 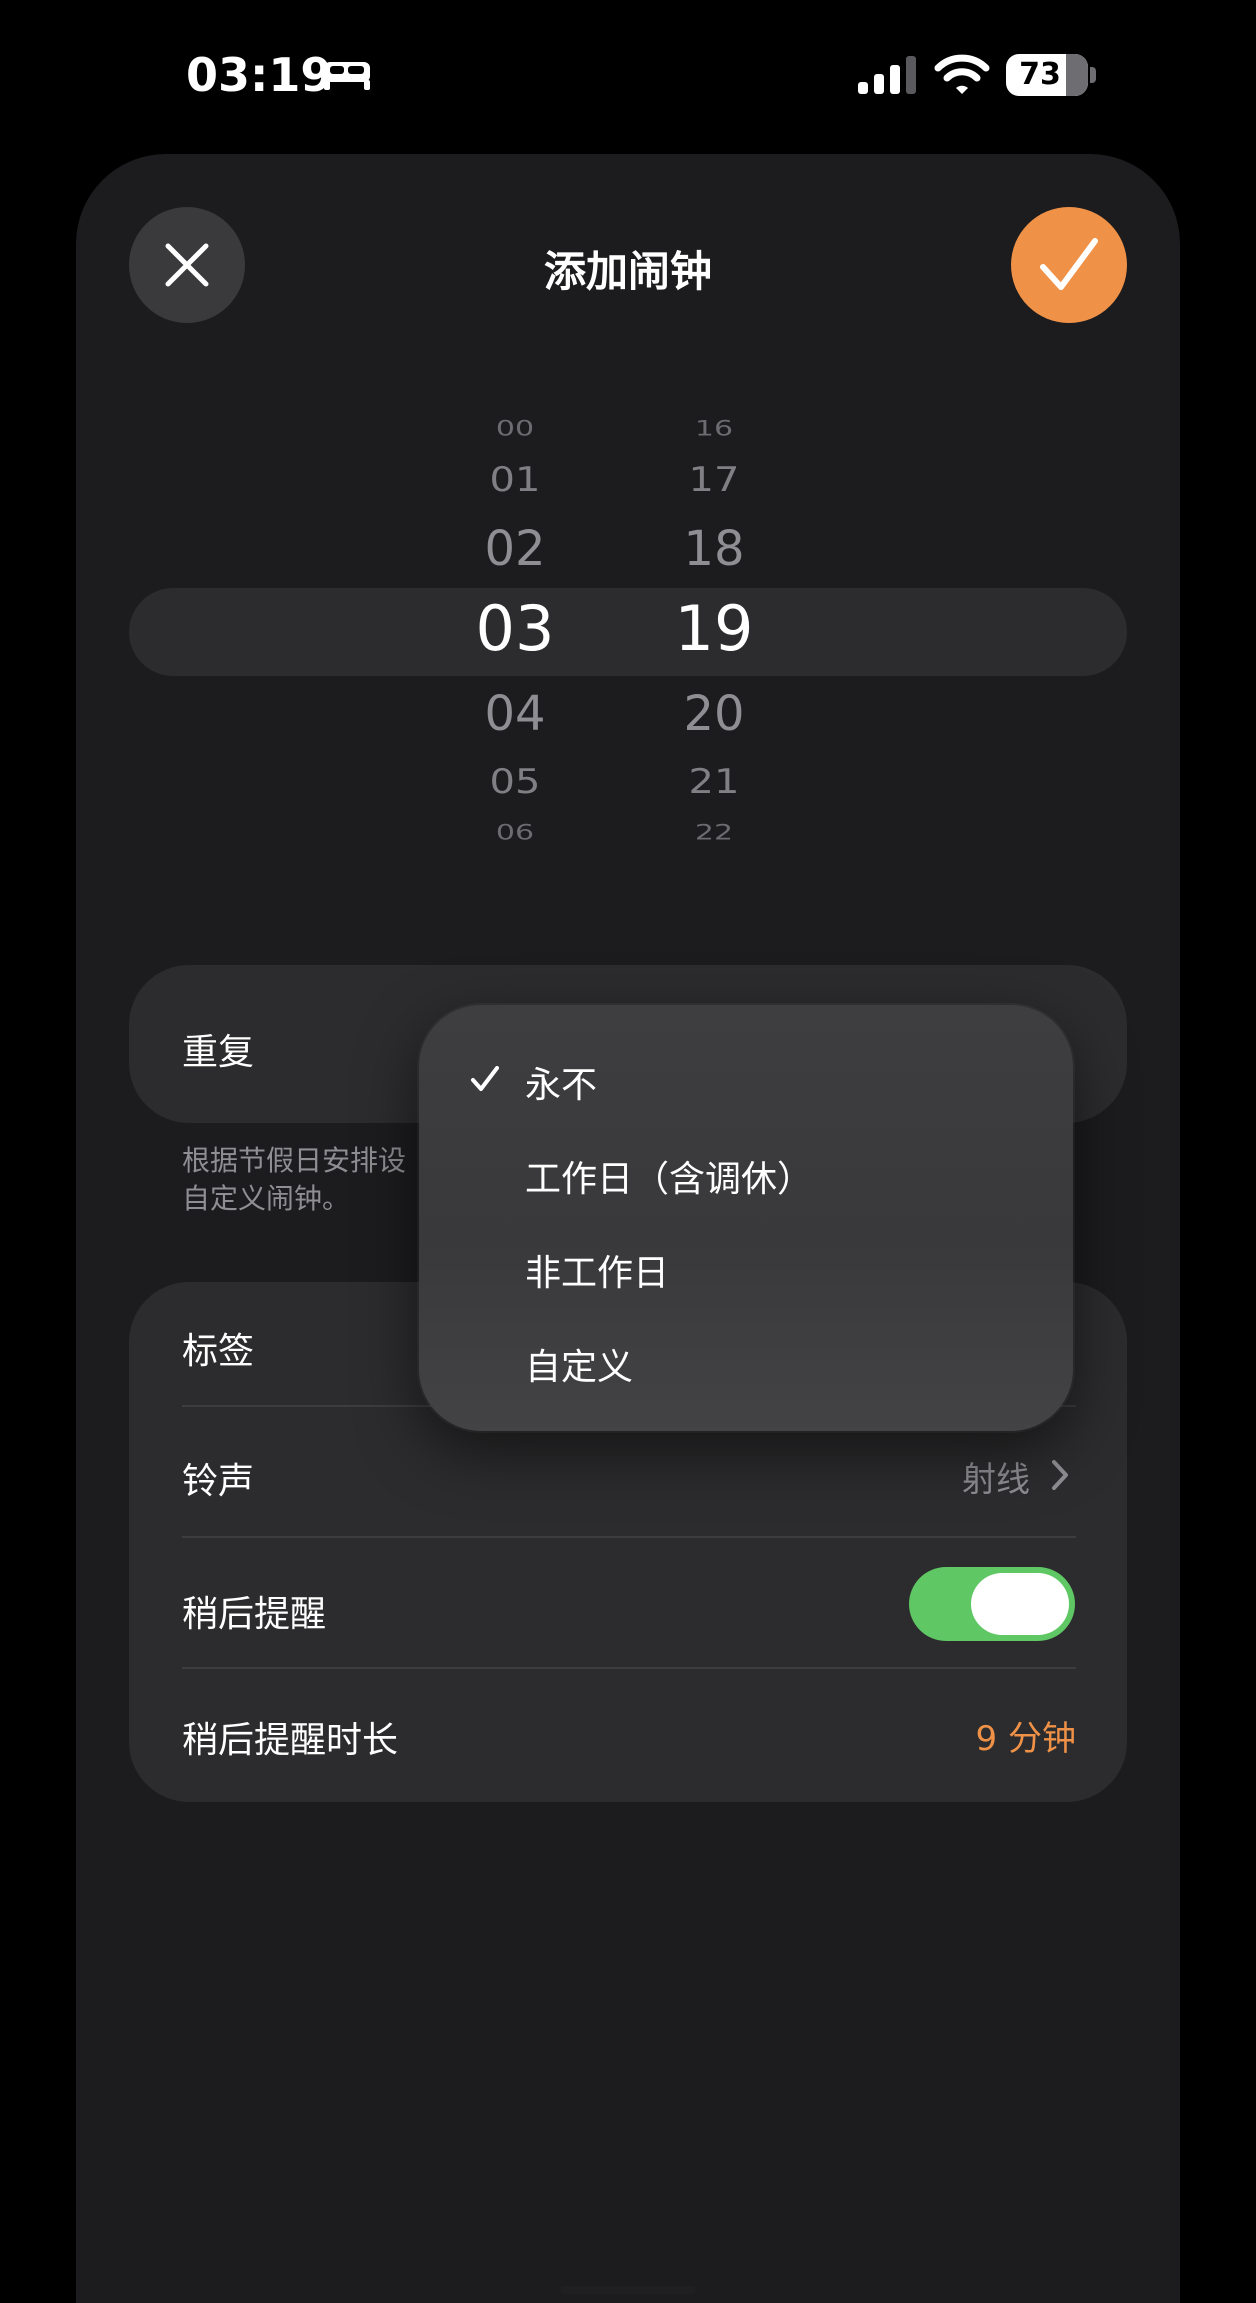 I want to click on hour-option: 00, so click(x=515, y=429).